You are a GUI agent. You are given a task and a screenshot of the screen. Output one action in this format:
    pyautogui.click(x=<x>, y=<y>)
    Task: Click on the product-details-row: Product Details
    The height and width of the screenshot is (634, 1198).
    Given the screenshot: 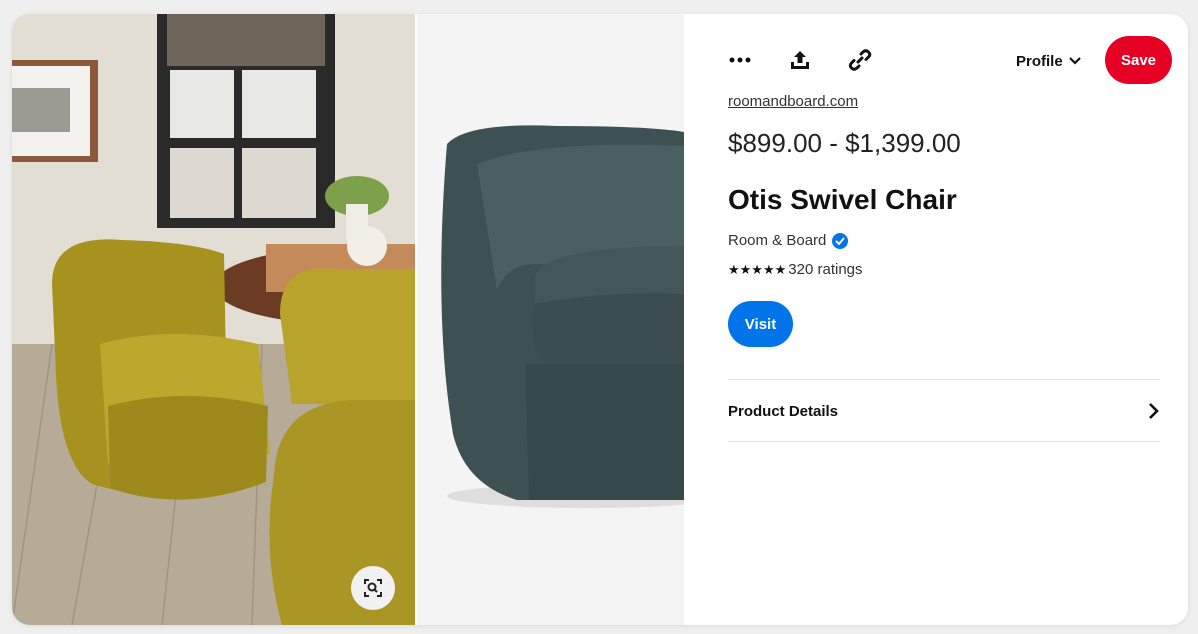 What is the action you would take?
    pyautogui.click(x=944, y=411)
    